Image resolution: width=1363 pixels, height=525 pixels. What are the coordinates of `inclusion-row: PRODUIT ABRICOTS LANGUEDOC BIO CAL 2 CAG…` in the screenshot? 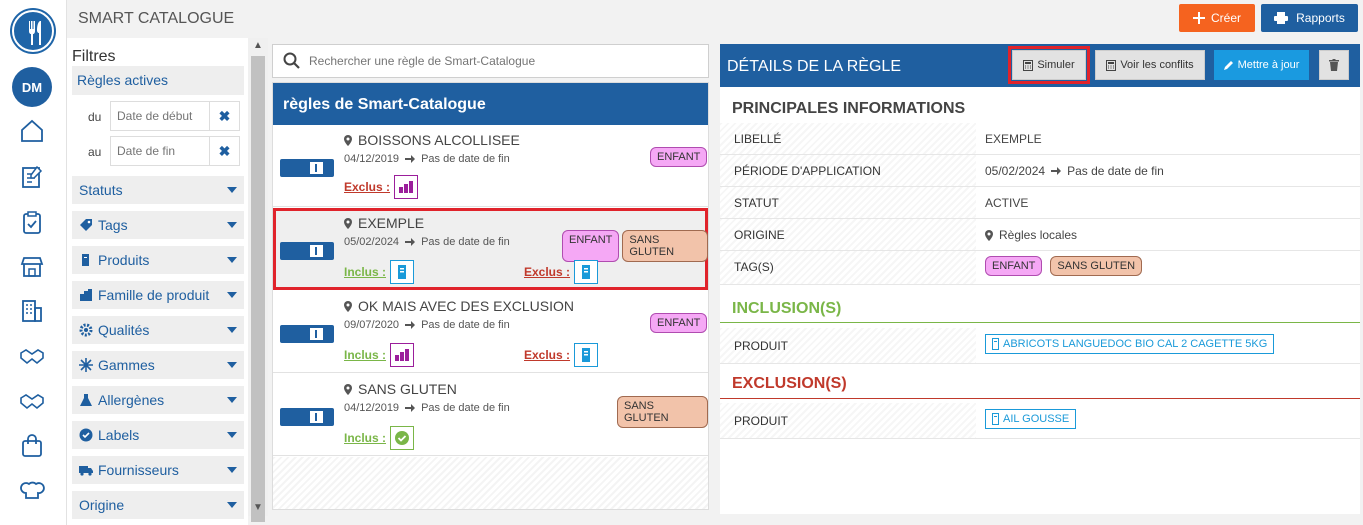 It's located at (1040, 346).